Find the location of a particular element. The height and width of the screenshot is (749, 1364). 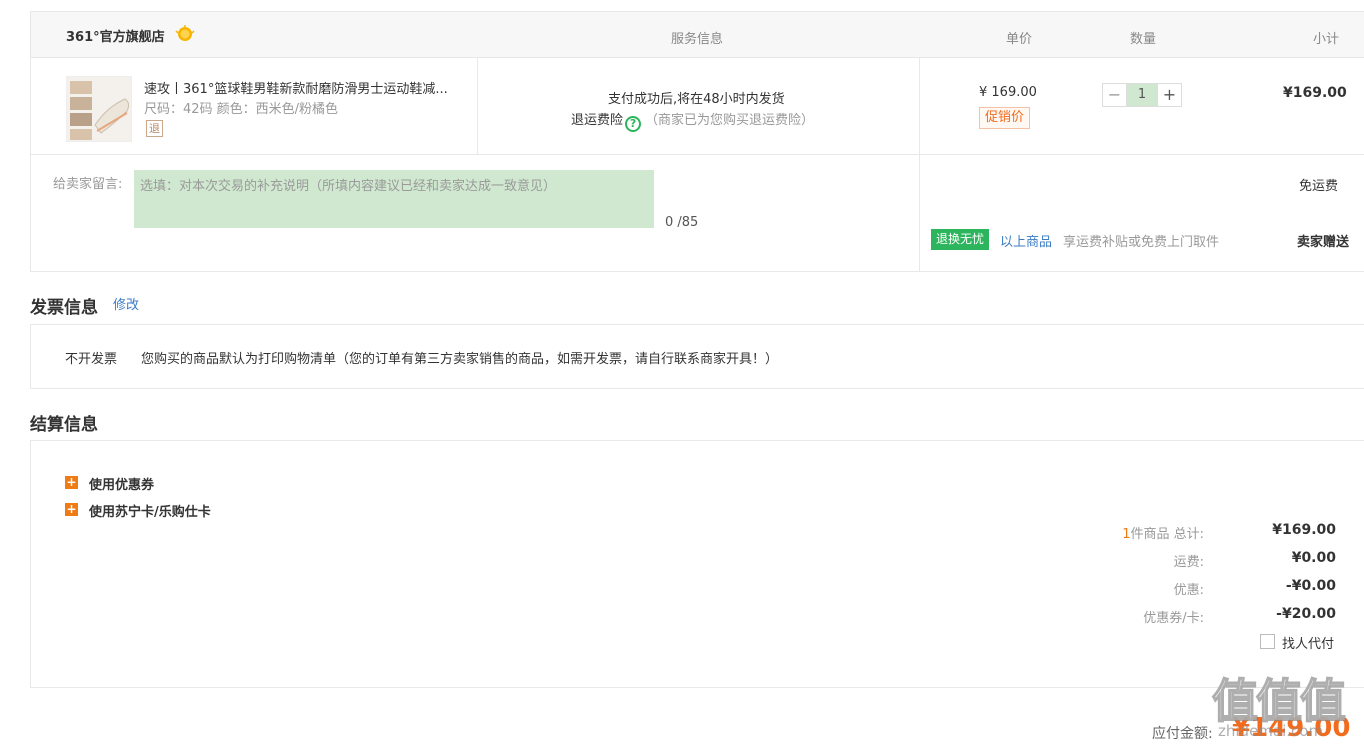

promo-price-tag: 促销价 is located at coordinates (1005, 118).